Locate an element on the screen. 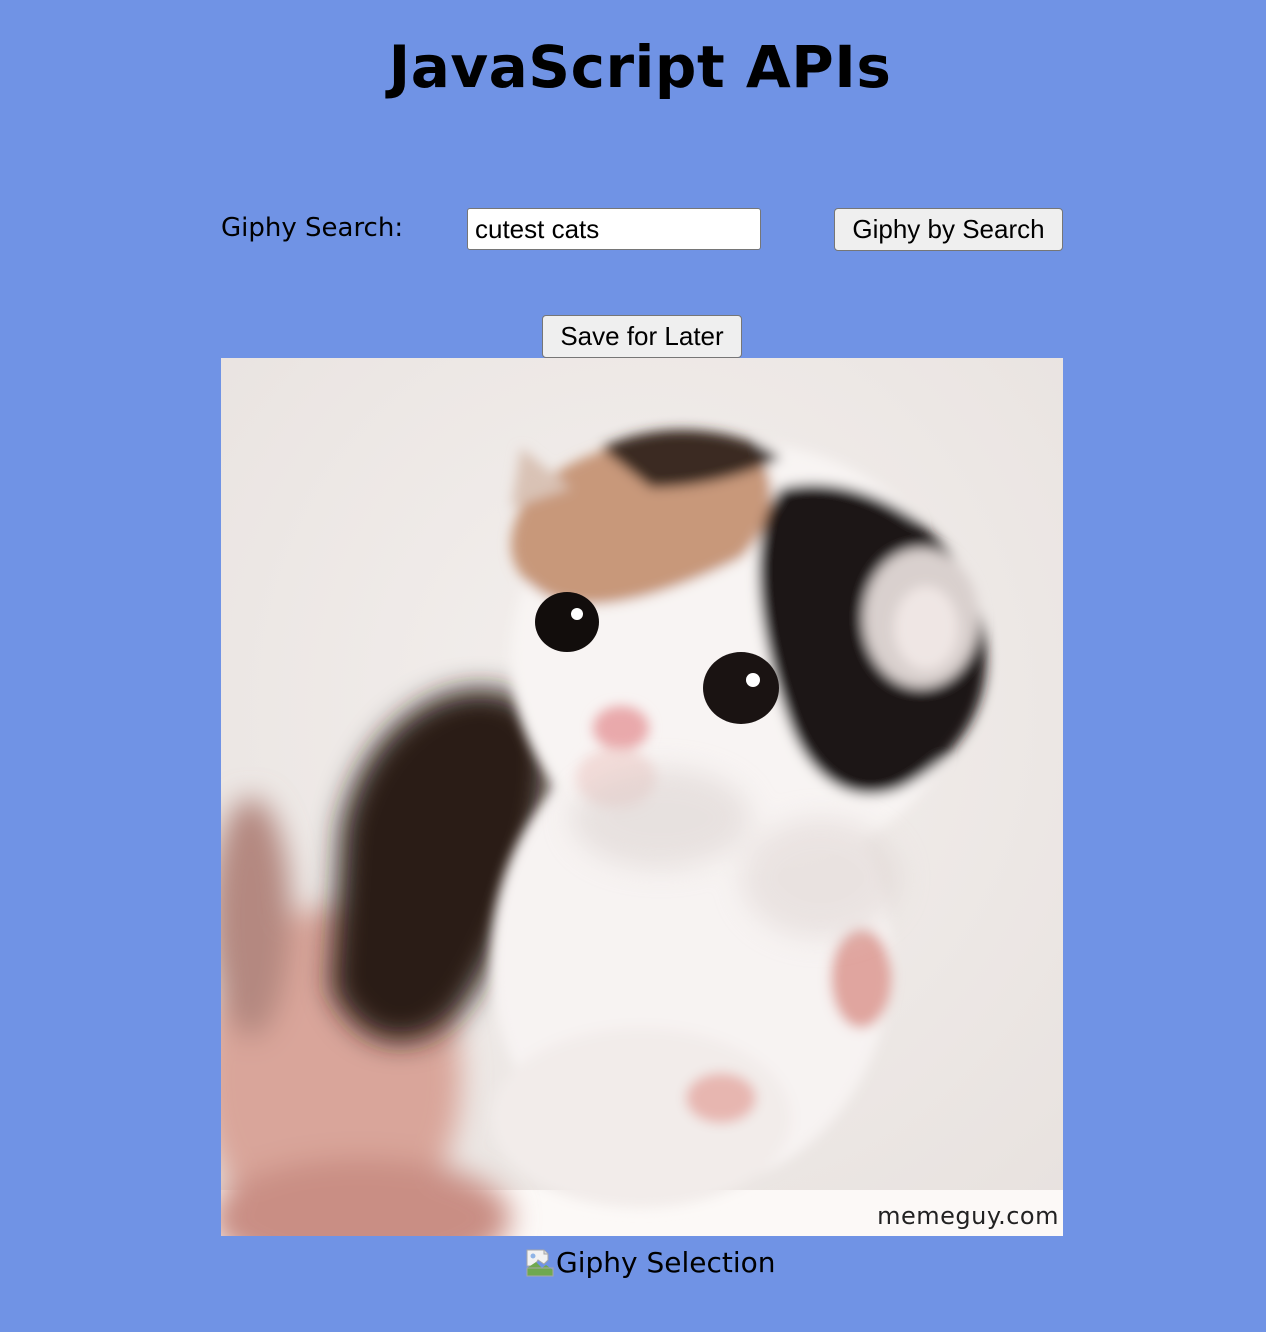 This screenshot has height=1332, width=1266. gif-watermark: memeguy.com is located at coordinates (968, 1216).